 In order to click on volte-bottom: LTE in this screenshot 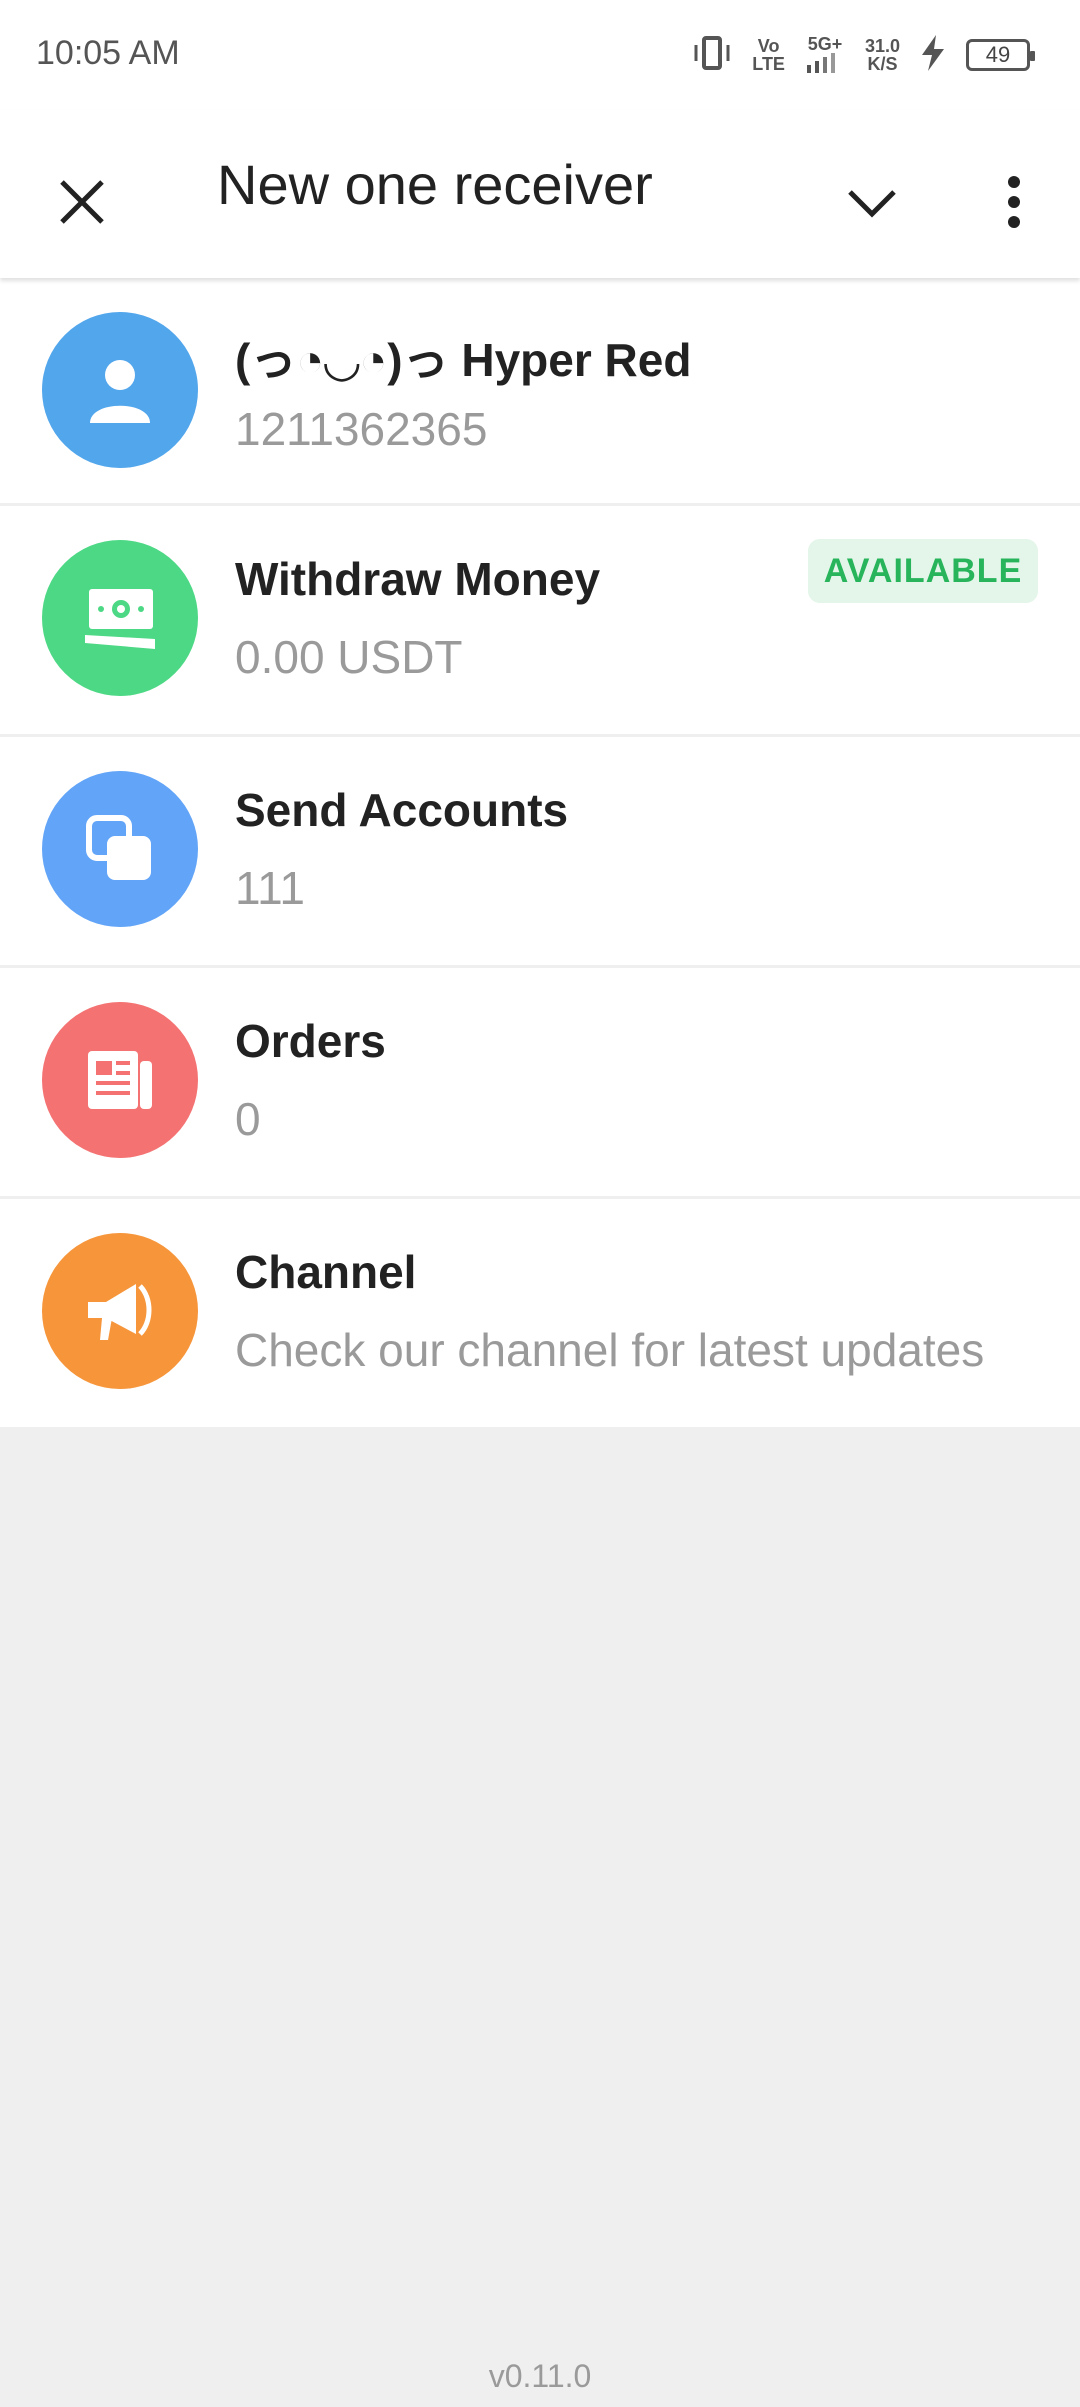, I will do `click(768, 64)`.